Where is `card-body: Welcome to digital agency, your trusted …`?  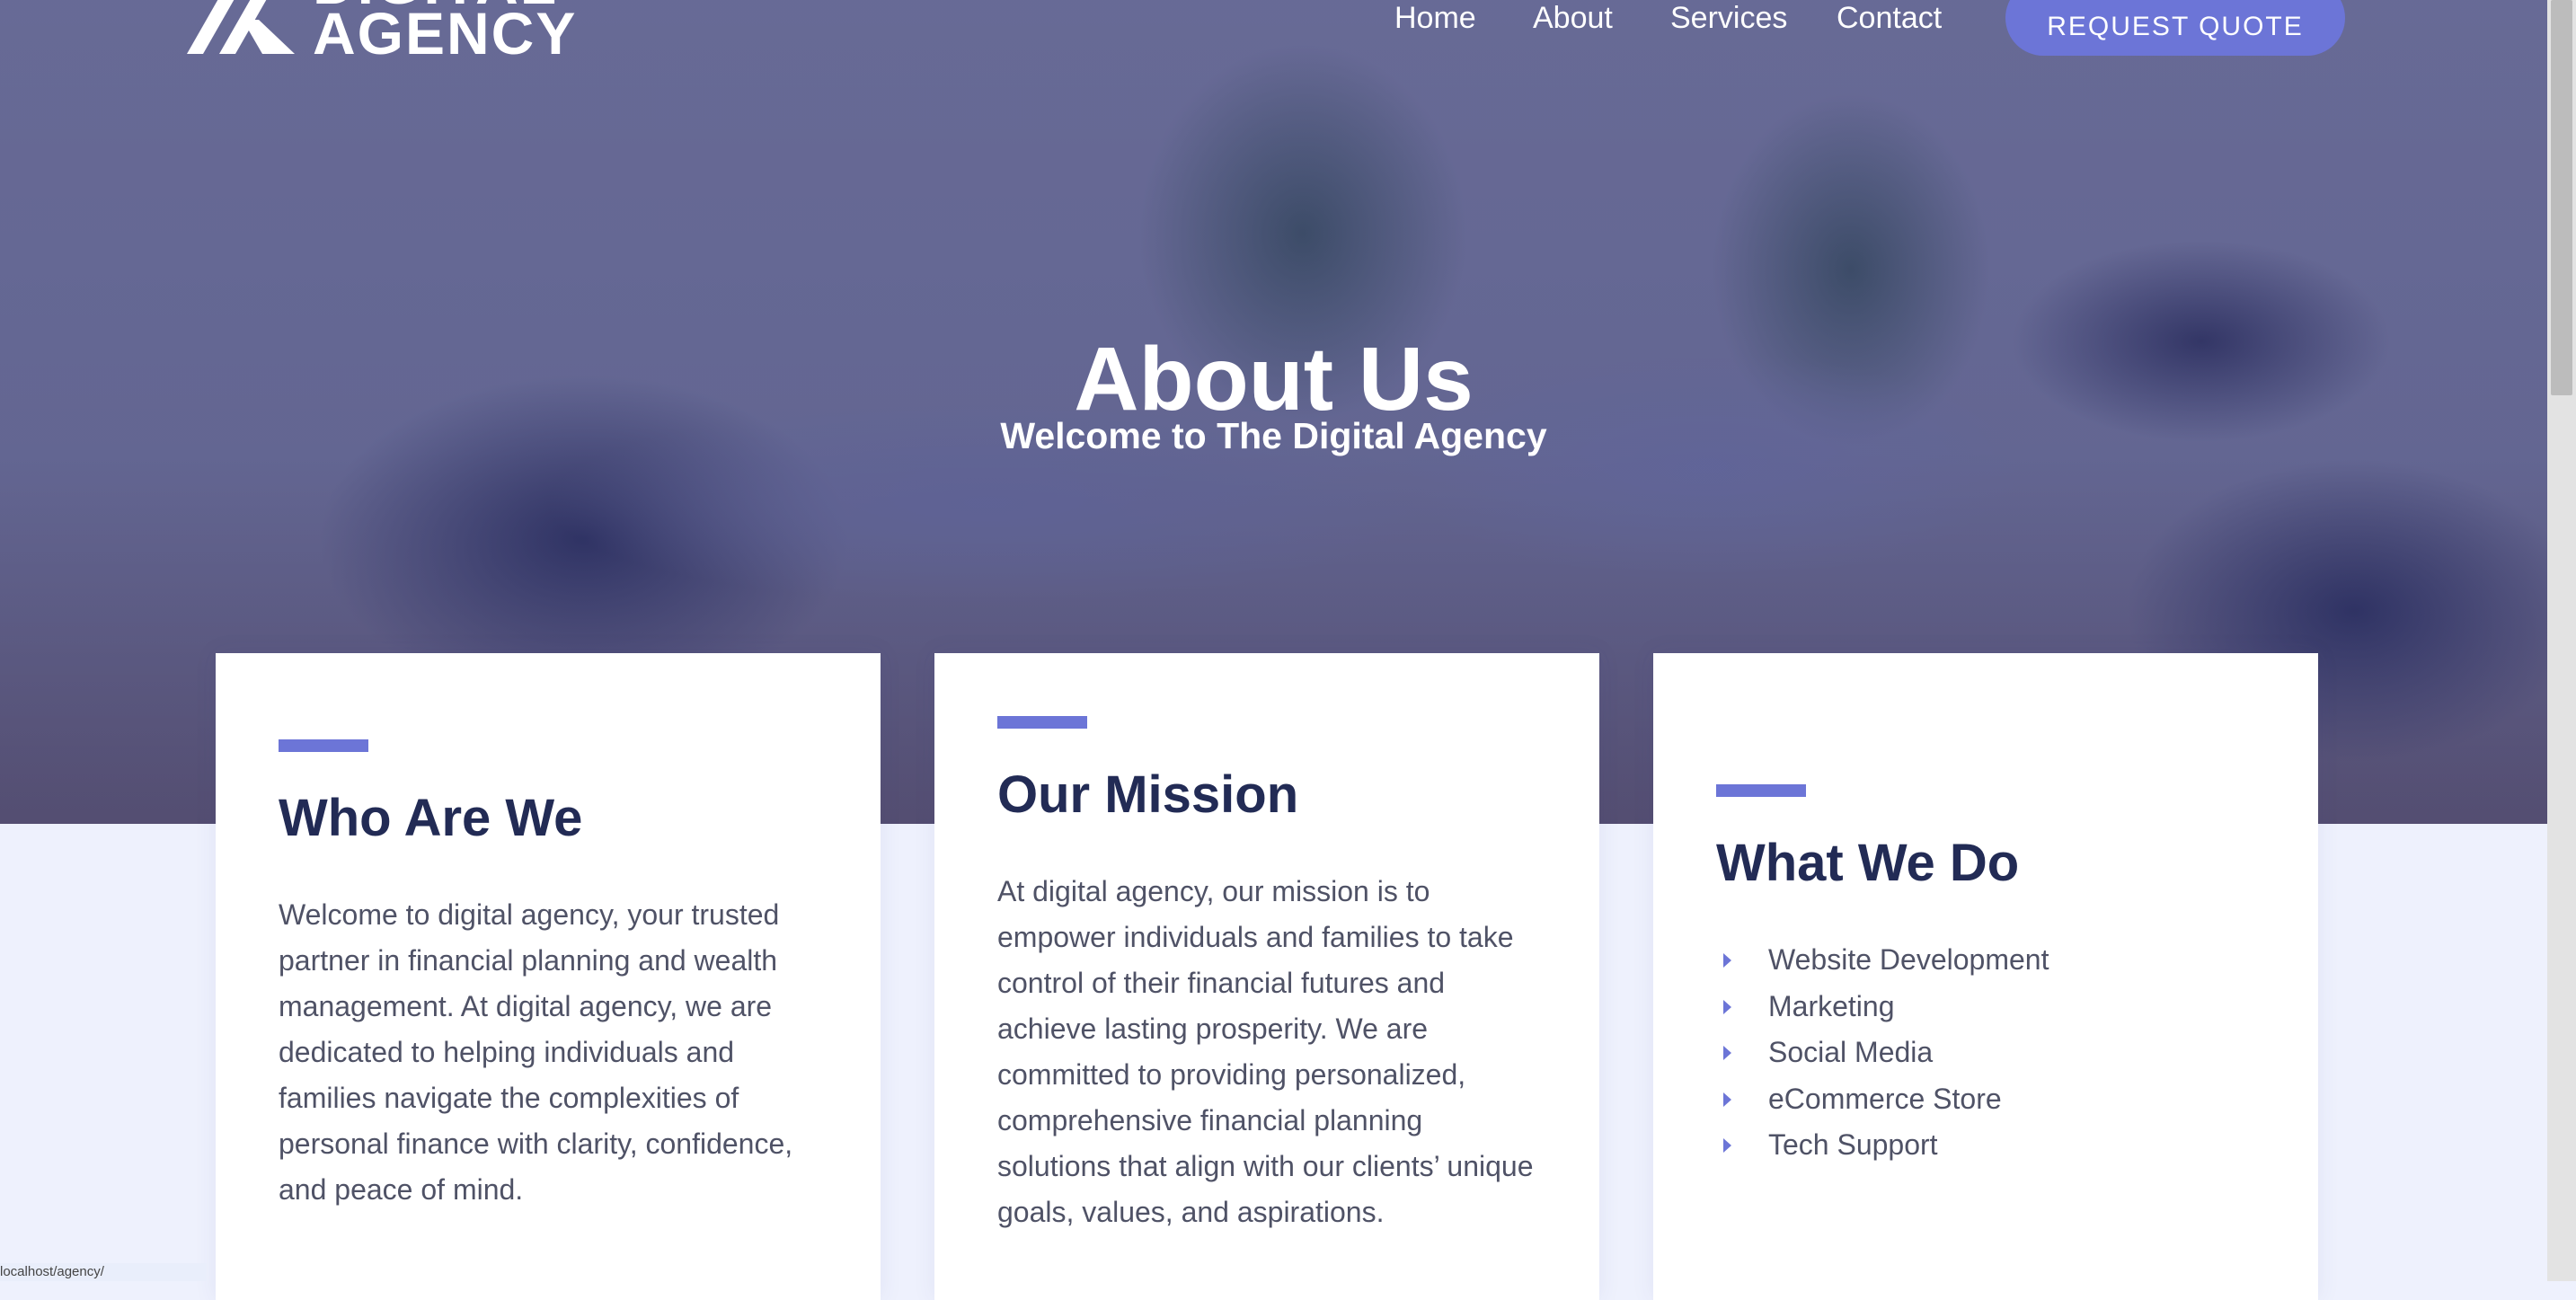
card-body: Welcome to digital agency, your trusted … is located at coordinates (536, 1052).